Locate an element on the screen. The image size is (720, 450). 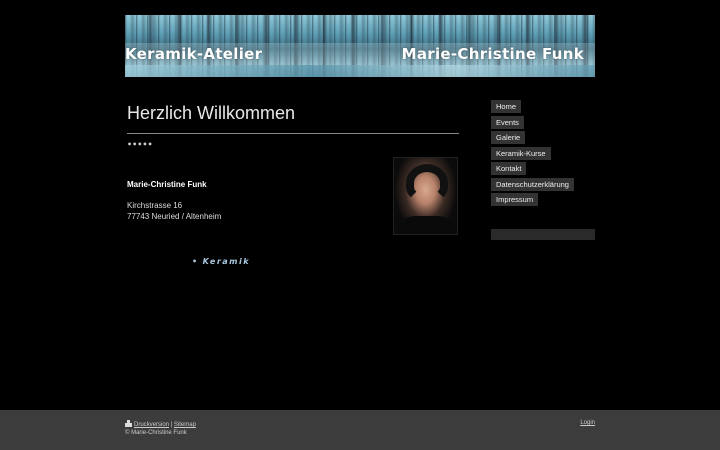
nav-item-keramik-kurse: Keramik-Kurse is located at coordinates (521, 153).